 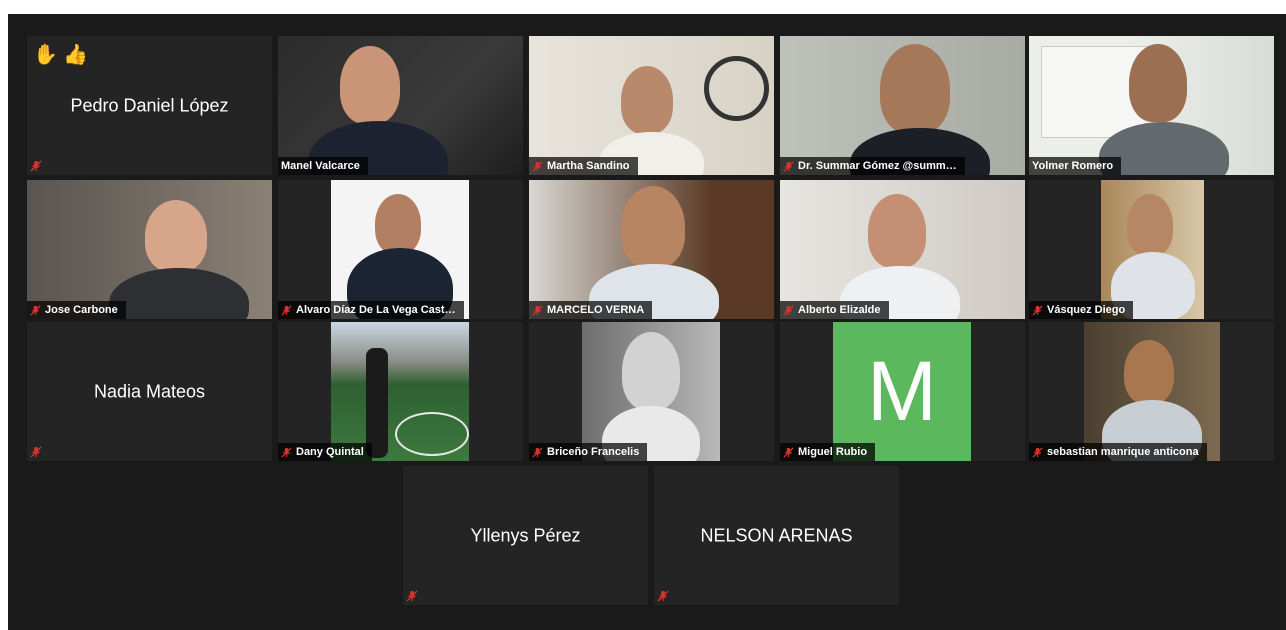 I want to click on participant-video-tile: sebastian manrique anticona, so click(x=1151, y=391).